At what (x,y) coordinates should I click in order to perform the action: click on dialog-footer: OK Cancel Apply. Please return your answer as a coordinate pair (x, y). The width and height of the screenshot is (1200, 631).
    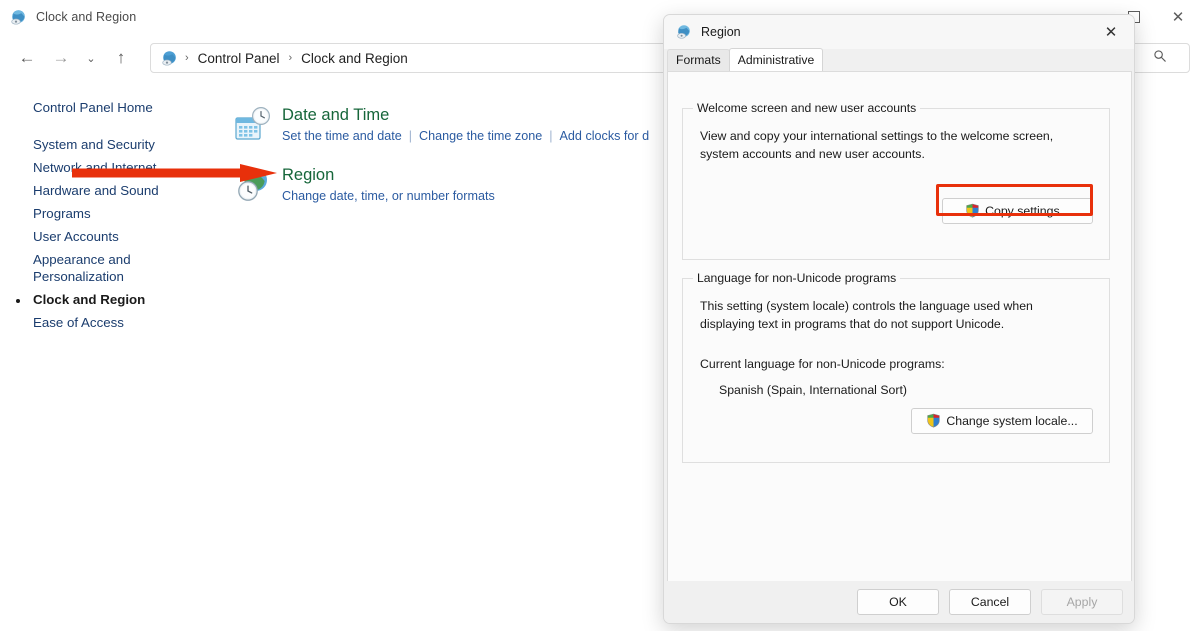
    Looking at the image, I should click on (899, 602).